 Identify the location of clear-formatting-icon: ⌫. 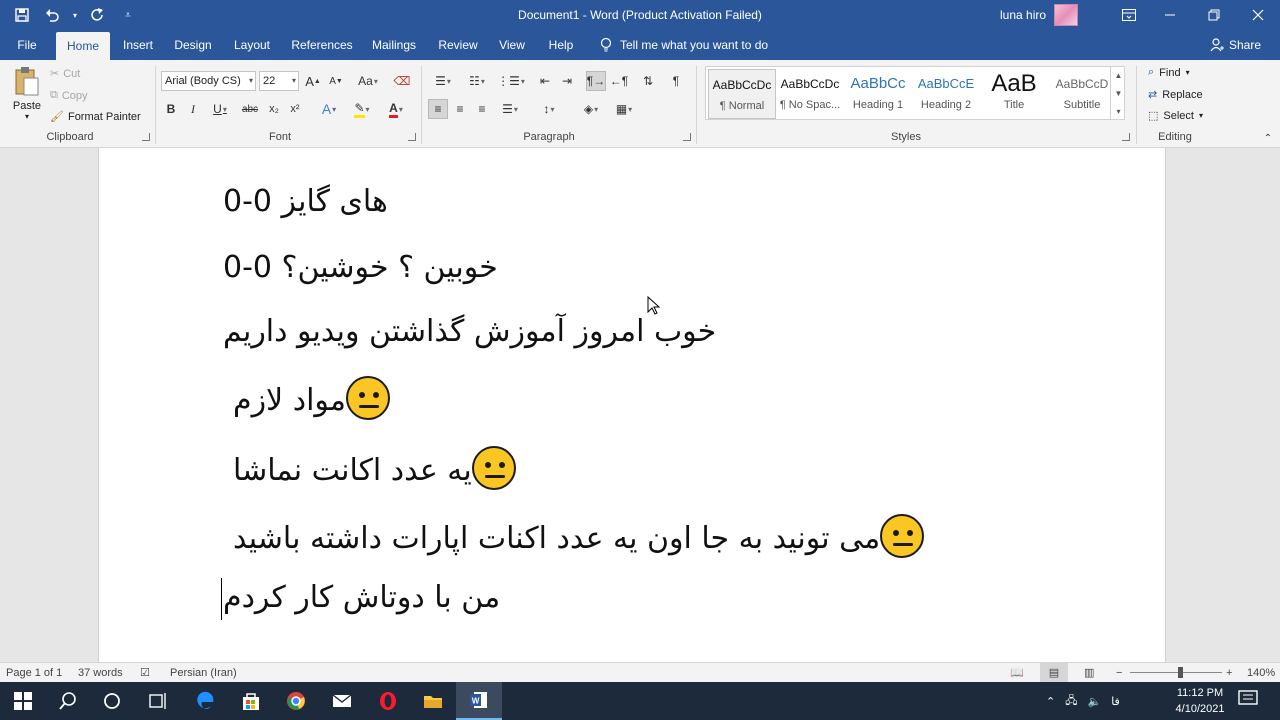
(402, 81).